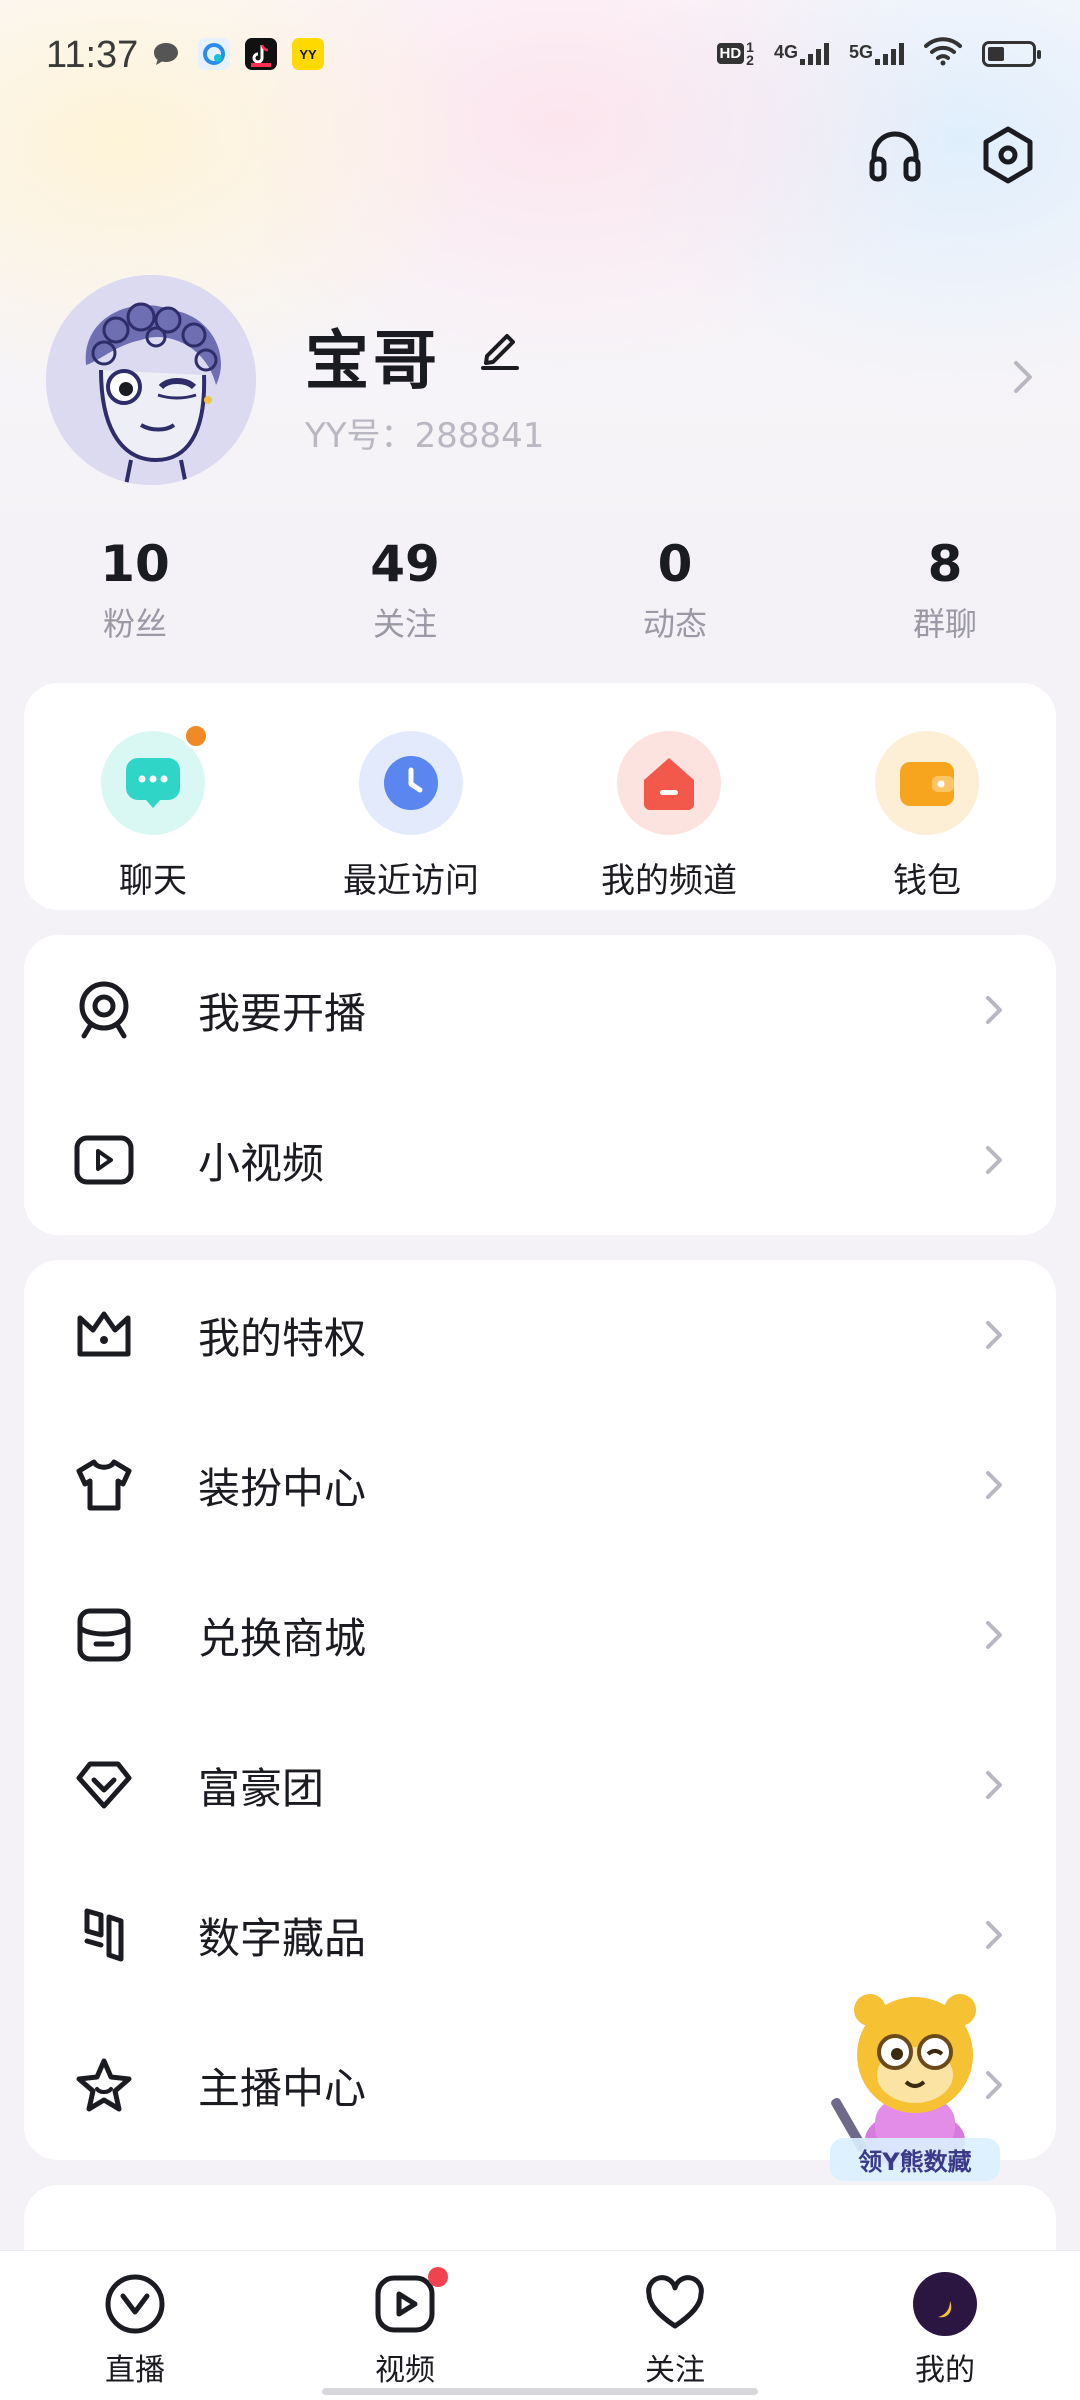 This screenshot has height=2400, width=1080. I want to click on quick-action-label: 钱包, so click(927, 881).